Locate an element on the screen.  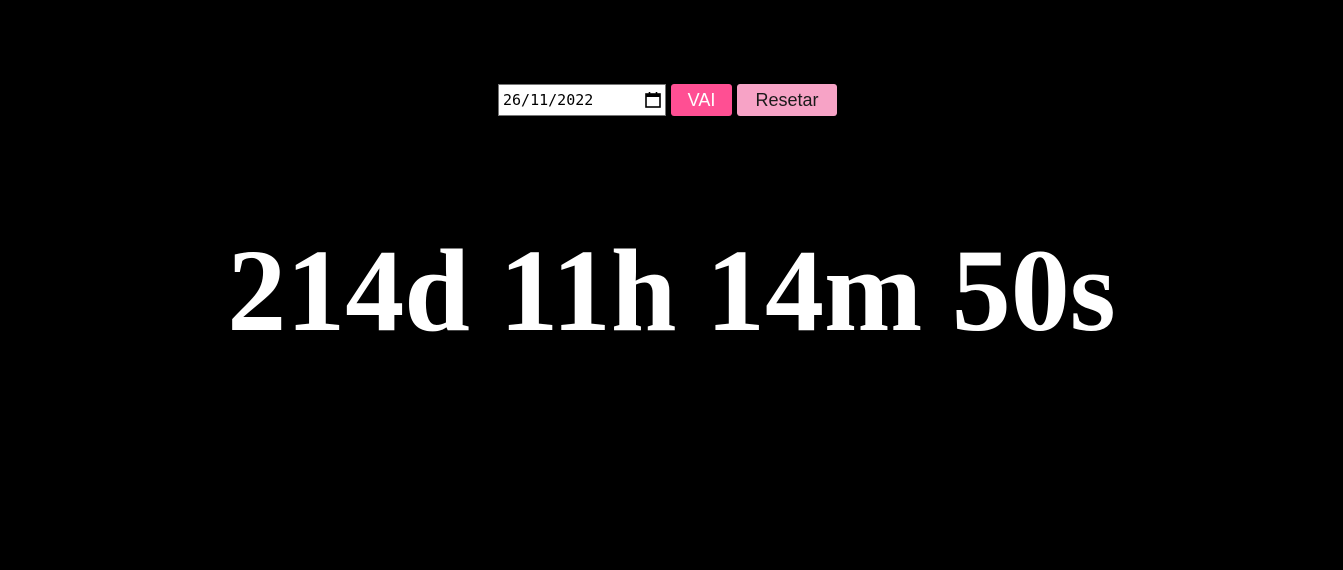
date-input-value: 26/11/2022 is located at coordinates (573, 100).